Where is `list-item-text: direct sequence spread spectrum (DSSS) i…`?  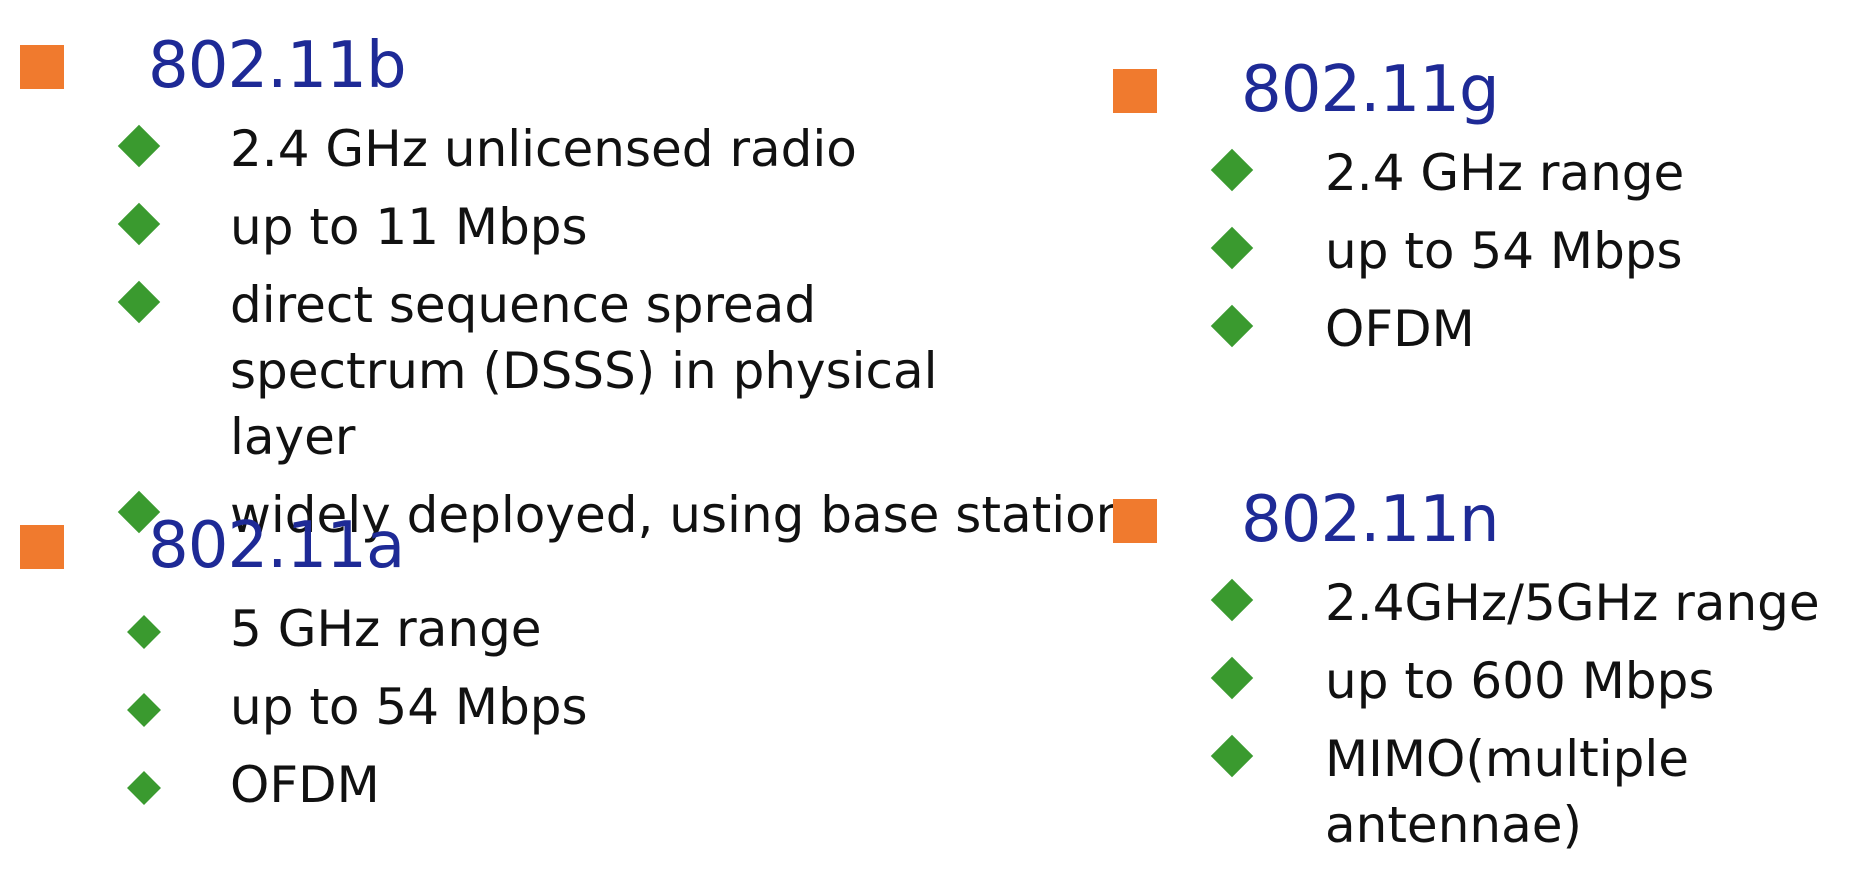 list-item-text: direct sequence spread spectrum (DSSS) i… is located at coordinates (584, 371).